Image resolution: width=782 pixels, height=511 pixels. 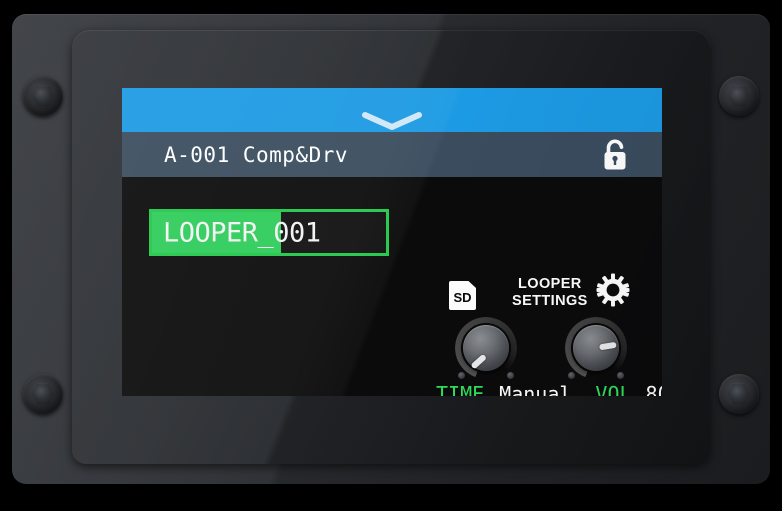 I want to click on vol-value: 80, so click(x=653, y=389).